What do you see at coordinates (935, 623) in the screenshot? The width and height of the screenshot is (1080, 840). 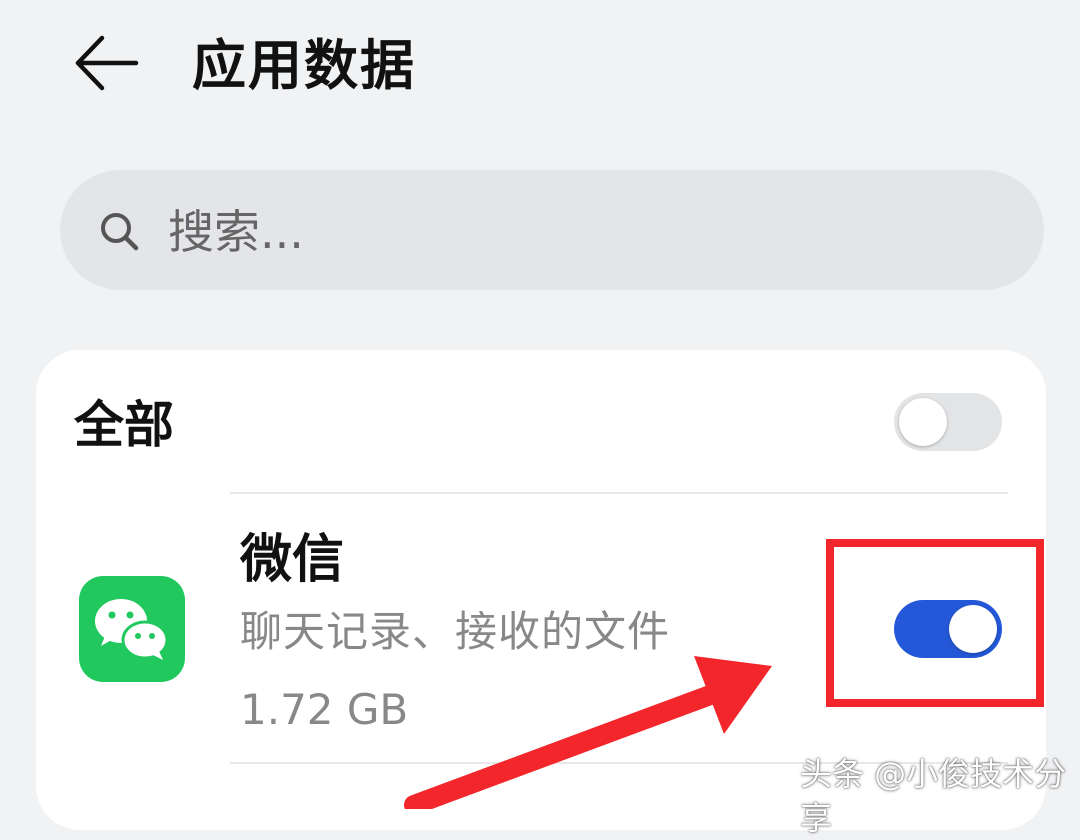 I see `highlight-box` at bounding box center [935, 623].